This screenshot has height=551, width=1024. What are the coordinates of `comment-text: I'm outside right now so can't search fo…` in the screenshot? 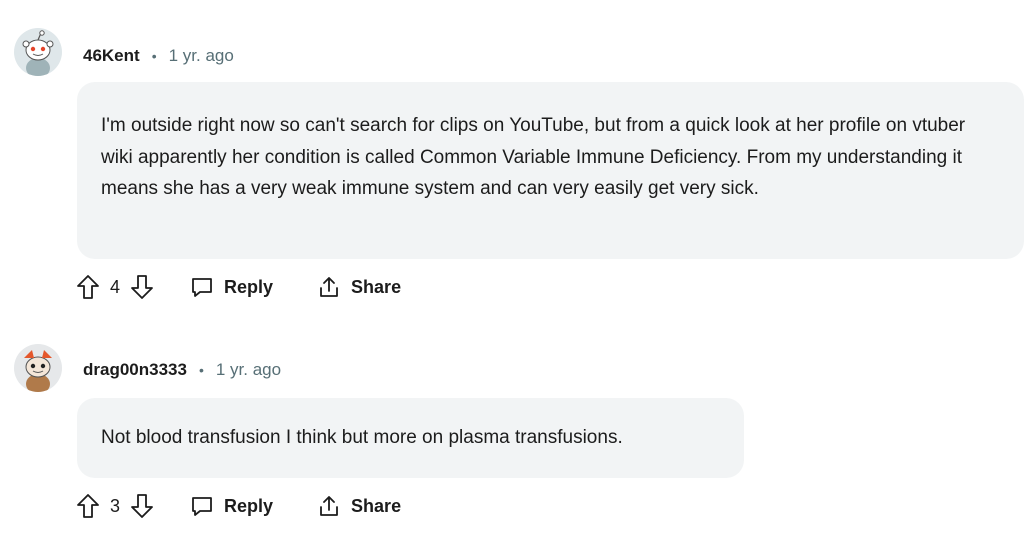 It's located at (533, 157).